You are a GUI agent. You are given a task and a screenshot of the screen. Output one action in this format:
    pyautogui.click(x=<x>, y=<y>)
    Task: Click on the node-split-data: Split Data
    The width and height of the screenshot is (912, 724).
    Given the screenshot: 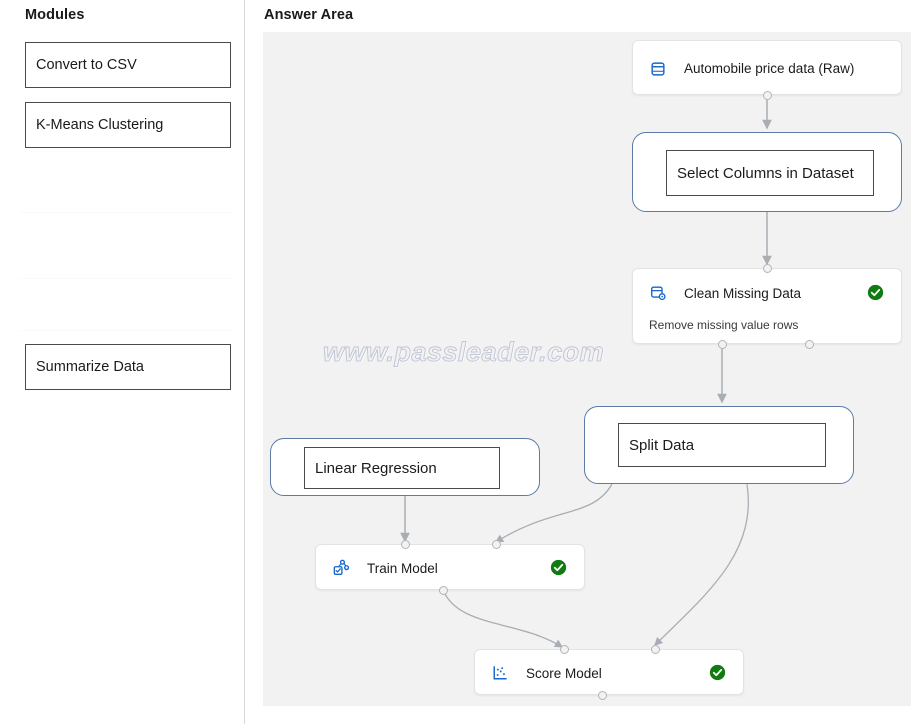 What is the action you would take?
    pyautogui.click(x=719, y=445)
    